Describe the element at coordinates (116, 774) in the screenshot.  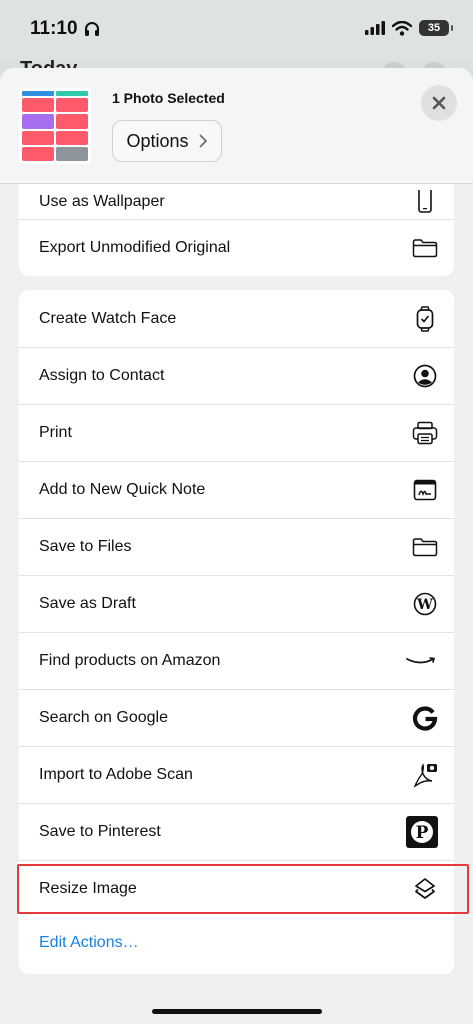
I see `action-label: Import to Adobe Scan` at that location.